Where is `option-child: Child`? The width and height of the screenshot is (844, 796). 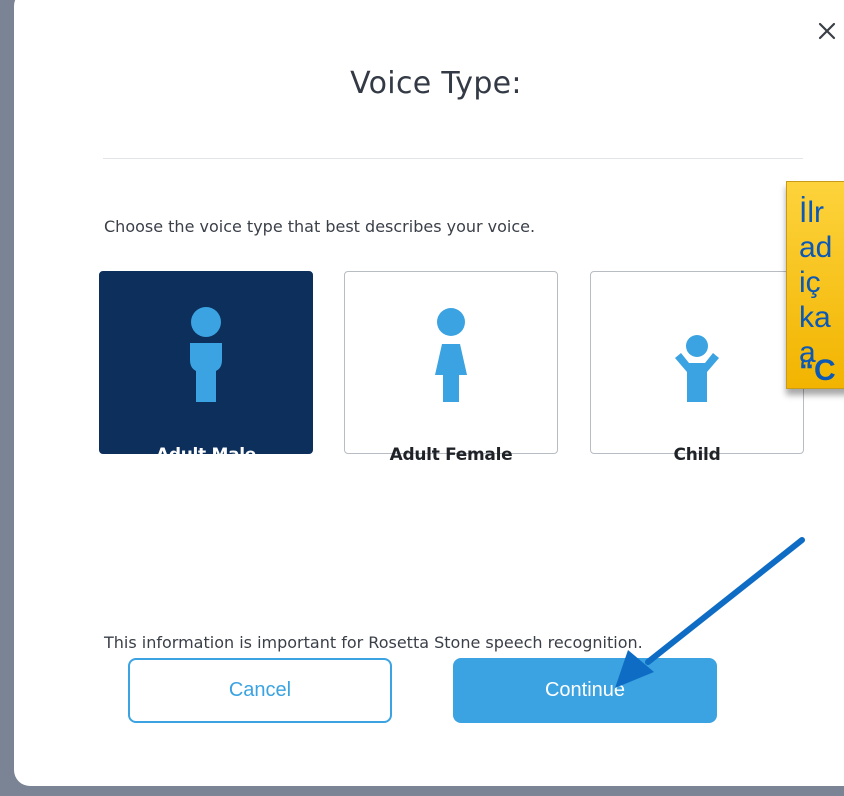
option-child: Child is located at coordinates (697, 368).